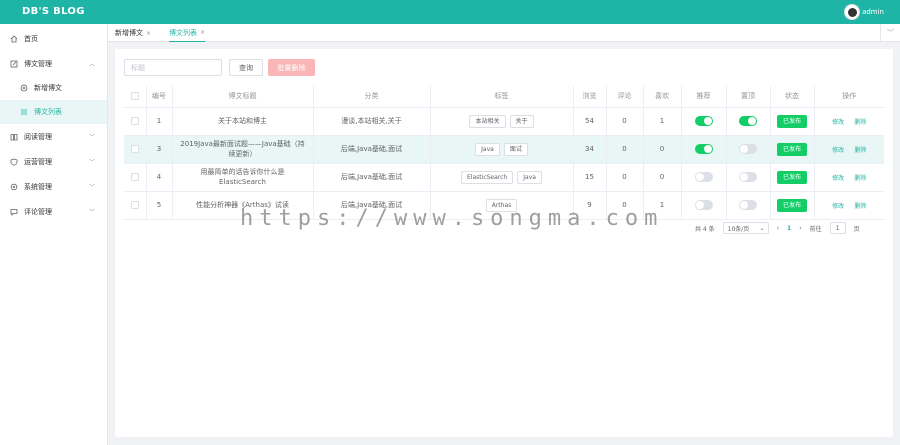 This screenshot has height=445, width=900. What do you see at coordinates (38, 161) in the screenshot?
I see `sidebar-item-label: 运营管理` at bounding box center [38, 161].